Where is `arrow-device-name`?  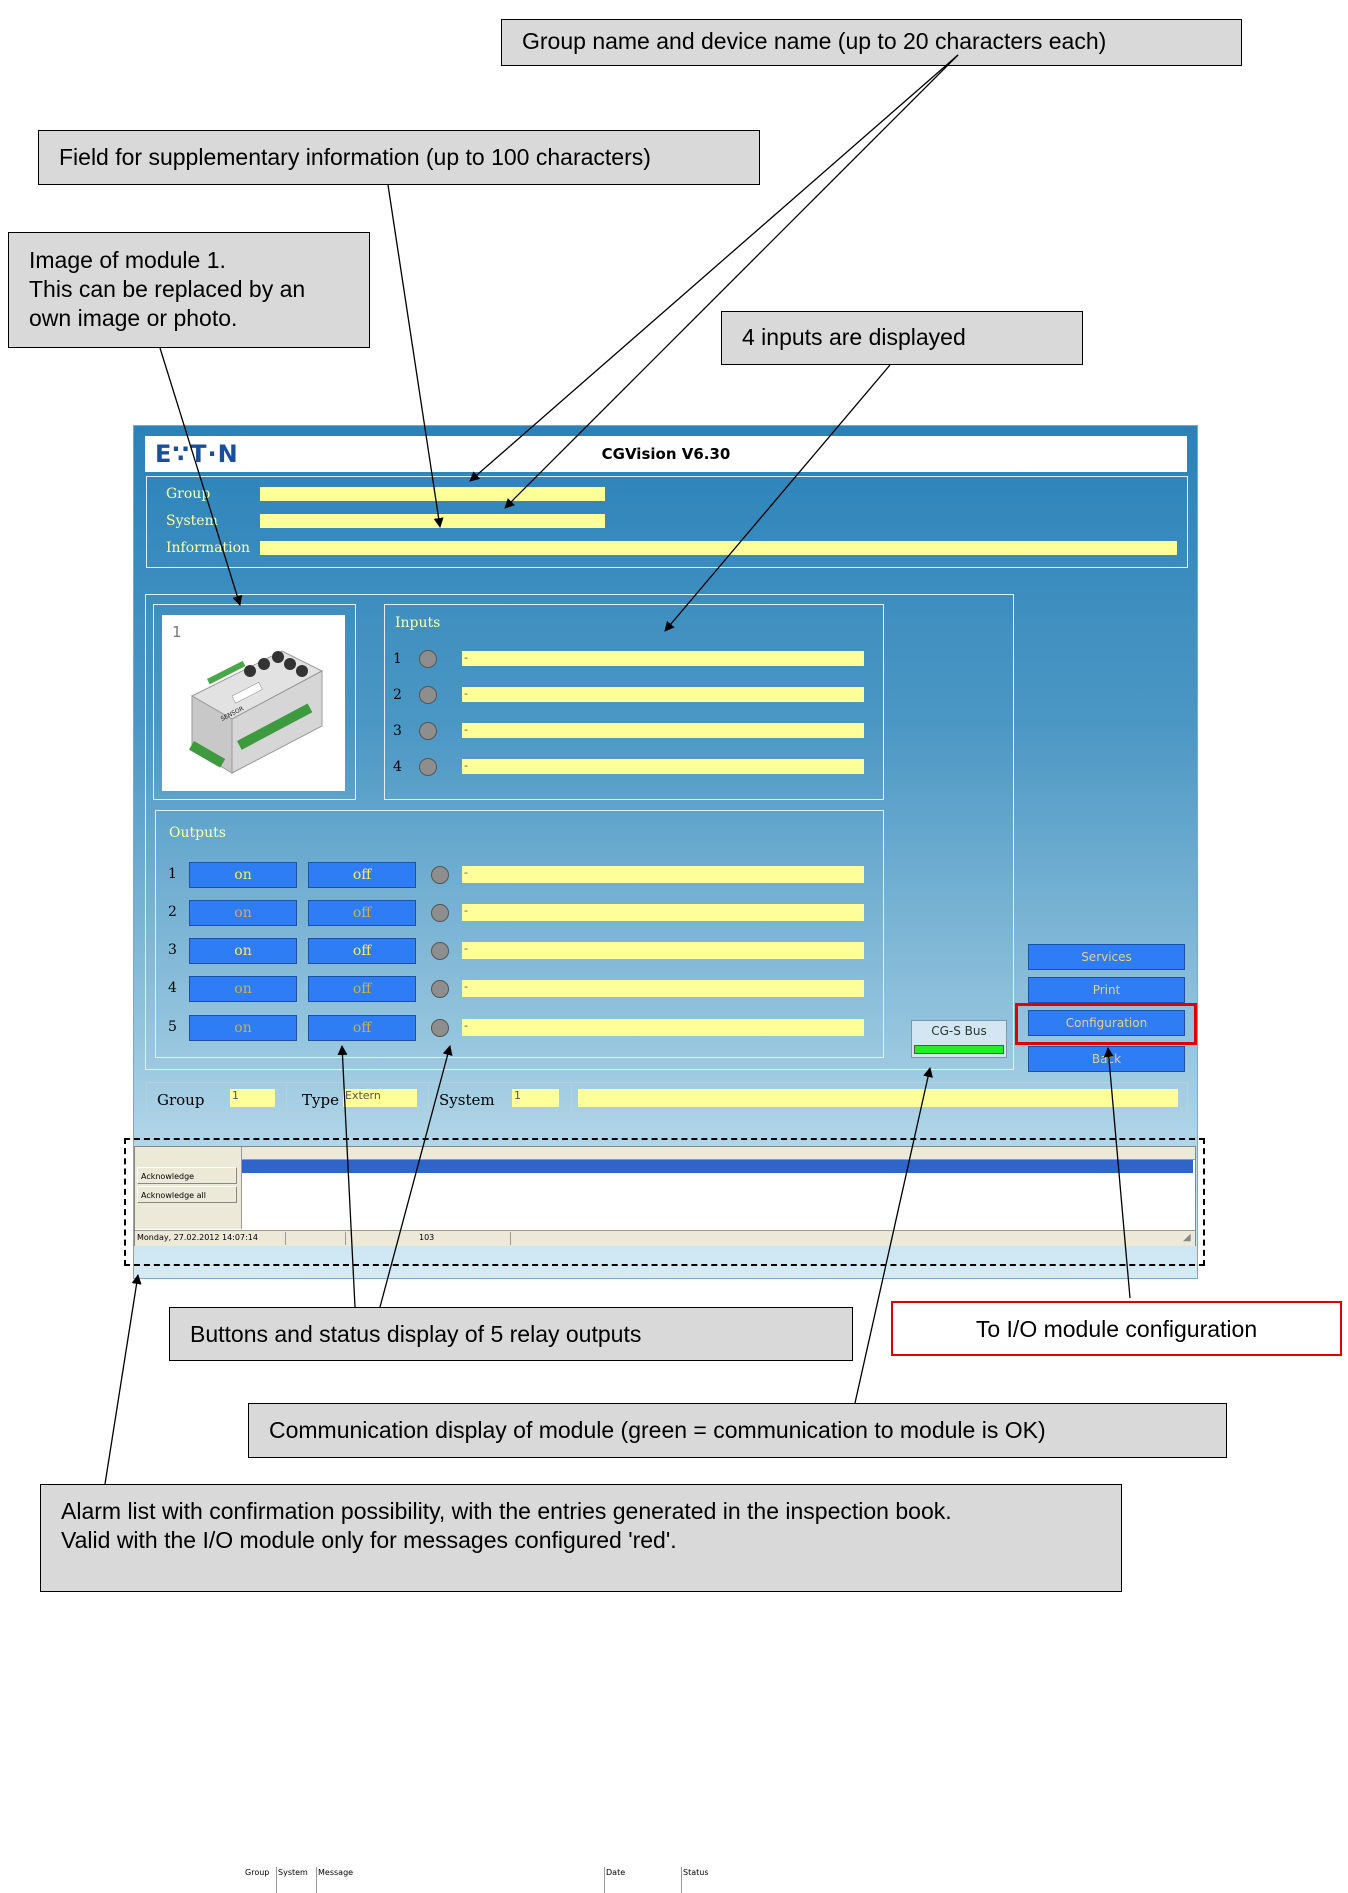
arrow-device-name is located at coordinates (731, 281).